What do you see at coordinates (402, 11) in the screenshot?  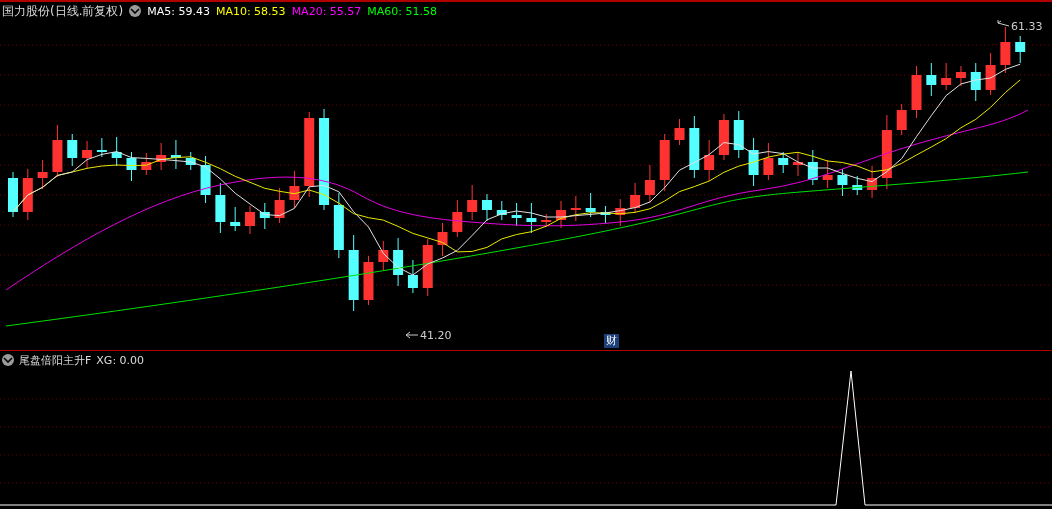 I see `moving-average-label: MA60: 51.58` at bounding box center [402, 11].